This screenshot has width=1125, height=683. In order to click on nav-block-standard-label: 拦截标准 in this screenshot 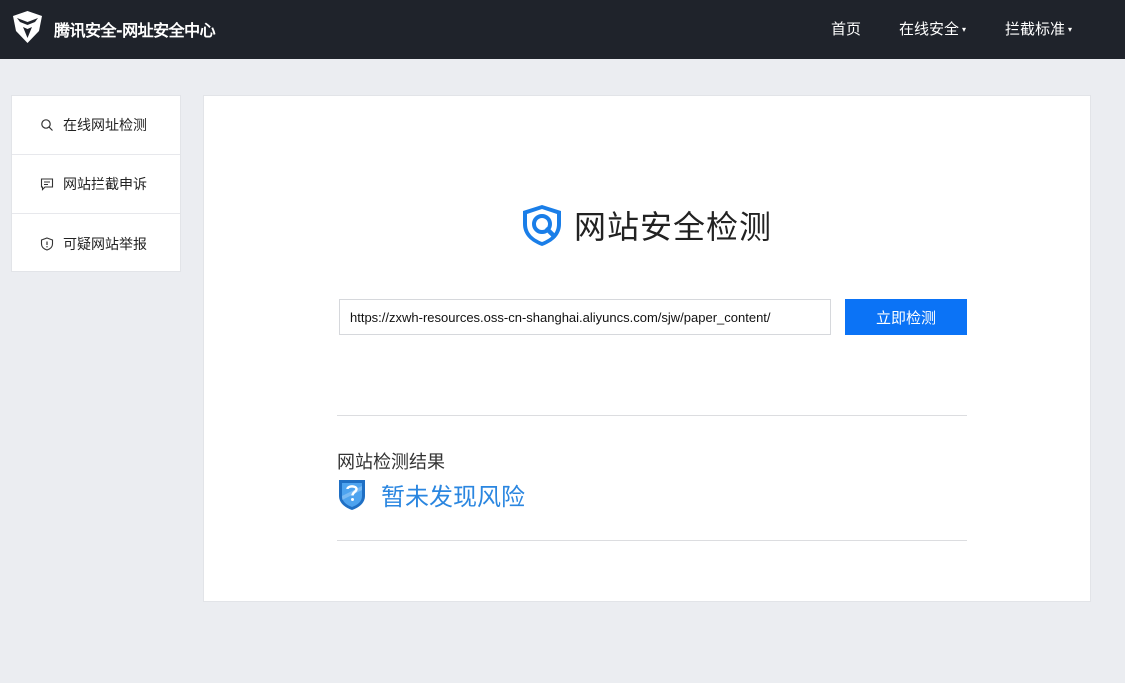, I will do `click(1035, 29)`.